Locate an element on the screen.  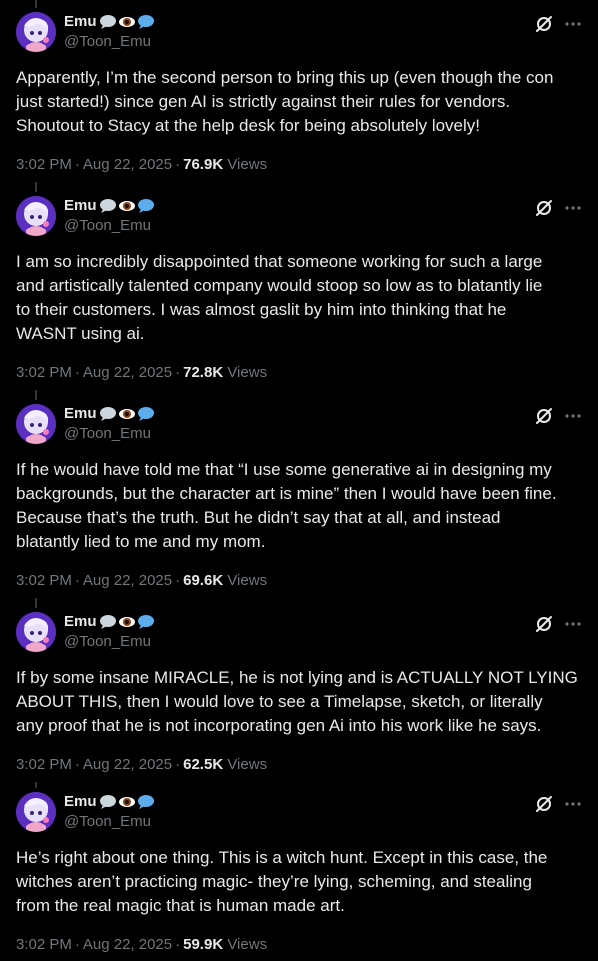
views-count: 76.9K is located at coordinates (203, 164).